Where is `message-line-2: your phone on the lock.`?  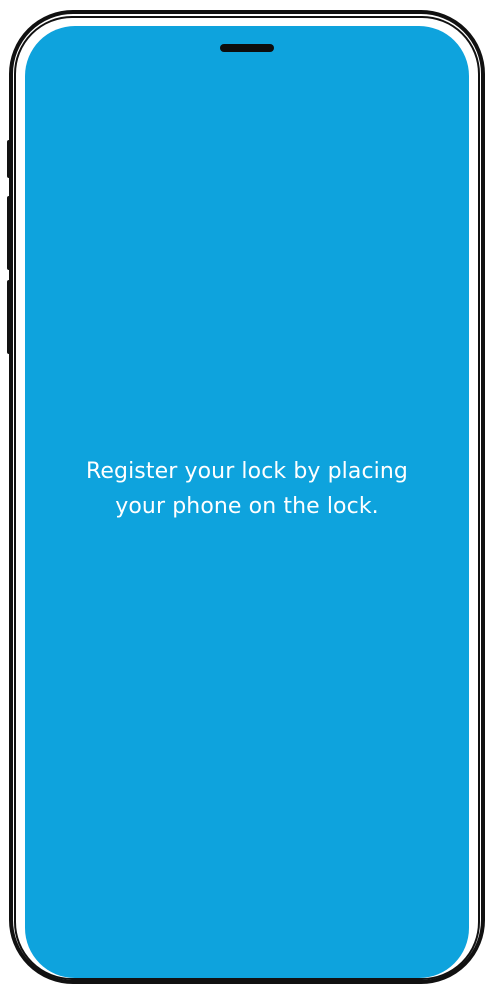
message-line-2: your phone on the lock. is located at coordinates (247, 506).